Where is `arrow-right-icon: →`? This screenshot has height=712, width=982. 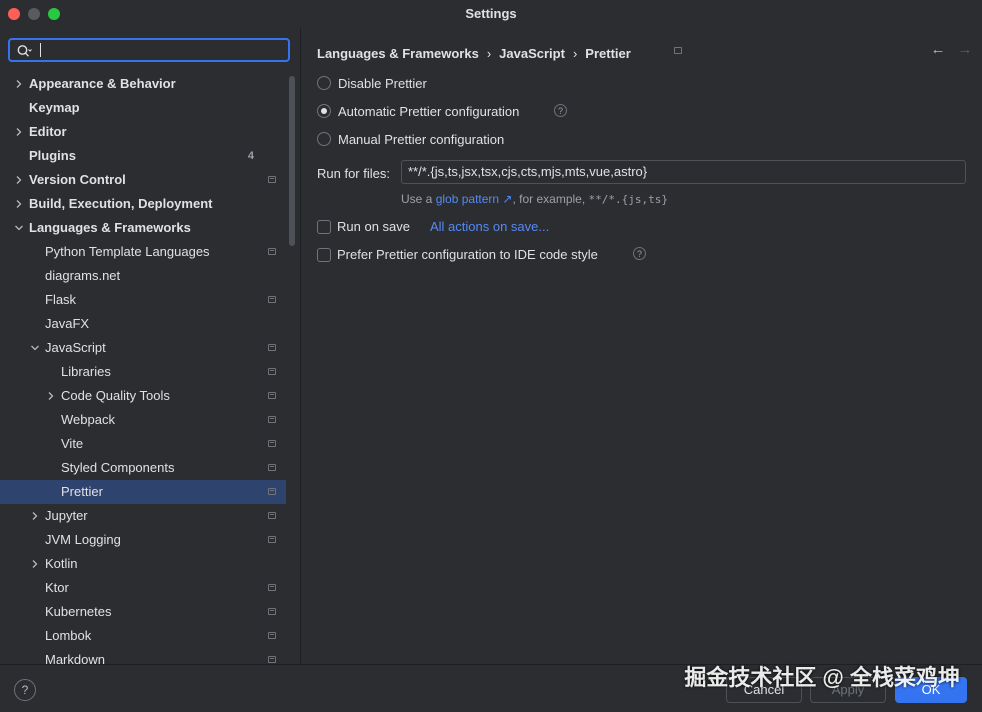 arrow-right-icon: → is located at coordinates (965, 50).